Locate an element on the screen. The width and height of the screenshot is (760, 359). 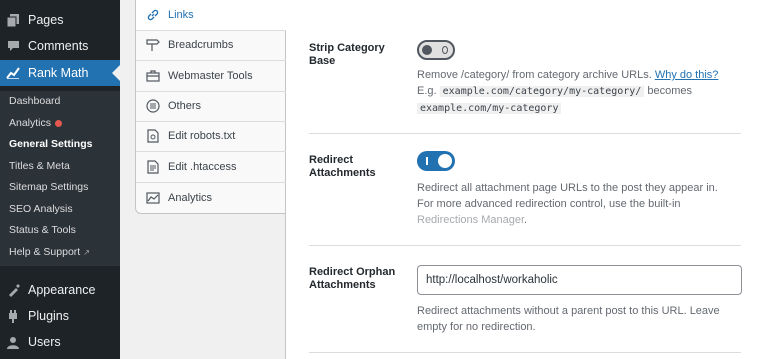
redirect-orphan-label: Redirect Orphan Attachments is located at coordinates (352, 278).